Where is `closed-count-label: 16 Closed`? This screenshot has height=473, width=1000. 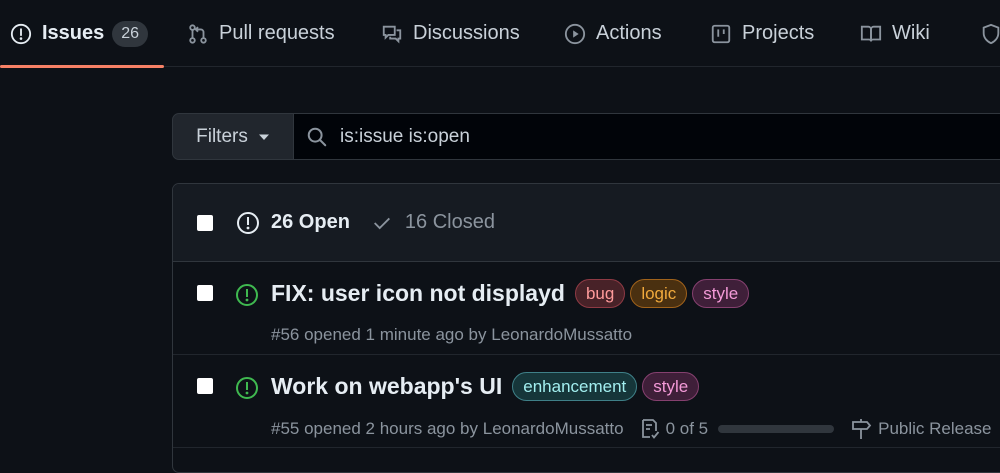 closed-count-label: 16 Closed is located at coordinates (449, 222).